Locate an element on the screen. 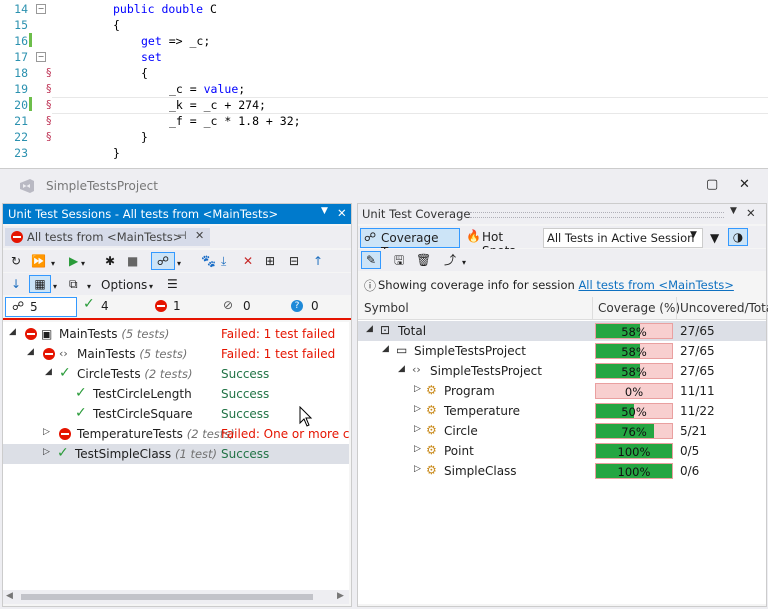  refresh-icon: ↻ is located at coordinates (16, 261).